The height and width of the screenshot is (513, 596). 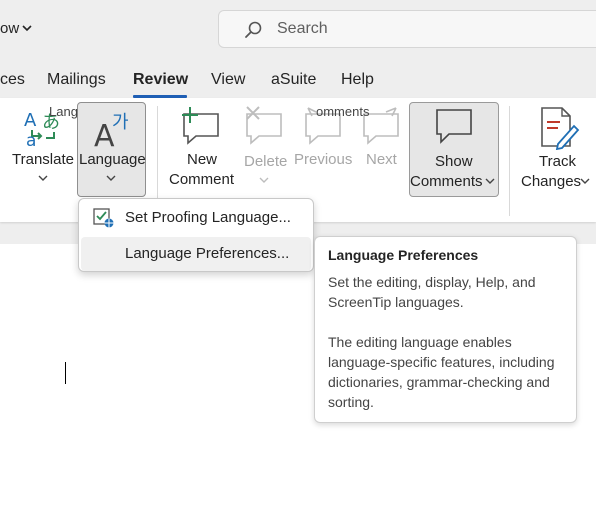 I want to click on comments-group-label: omments, so click(x=343, y=111).